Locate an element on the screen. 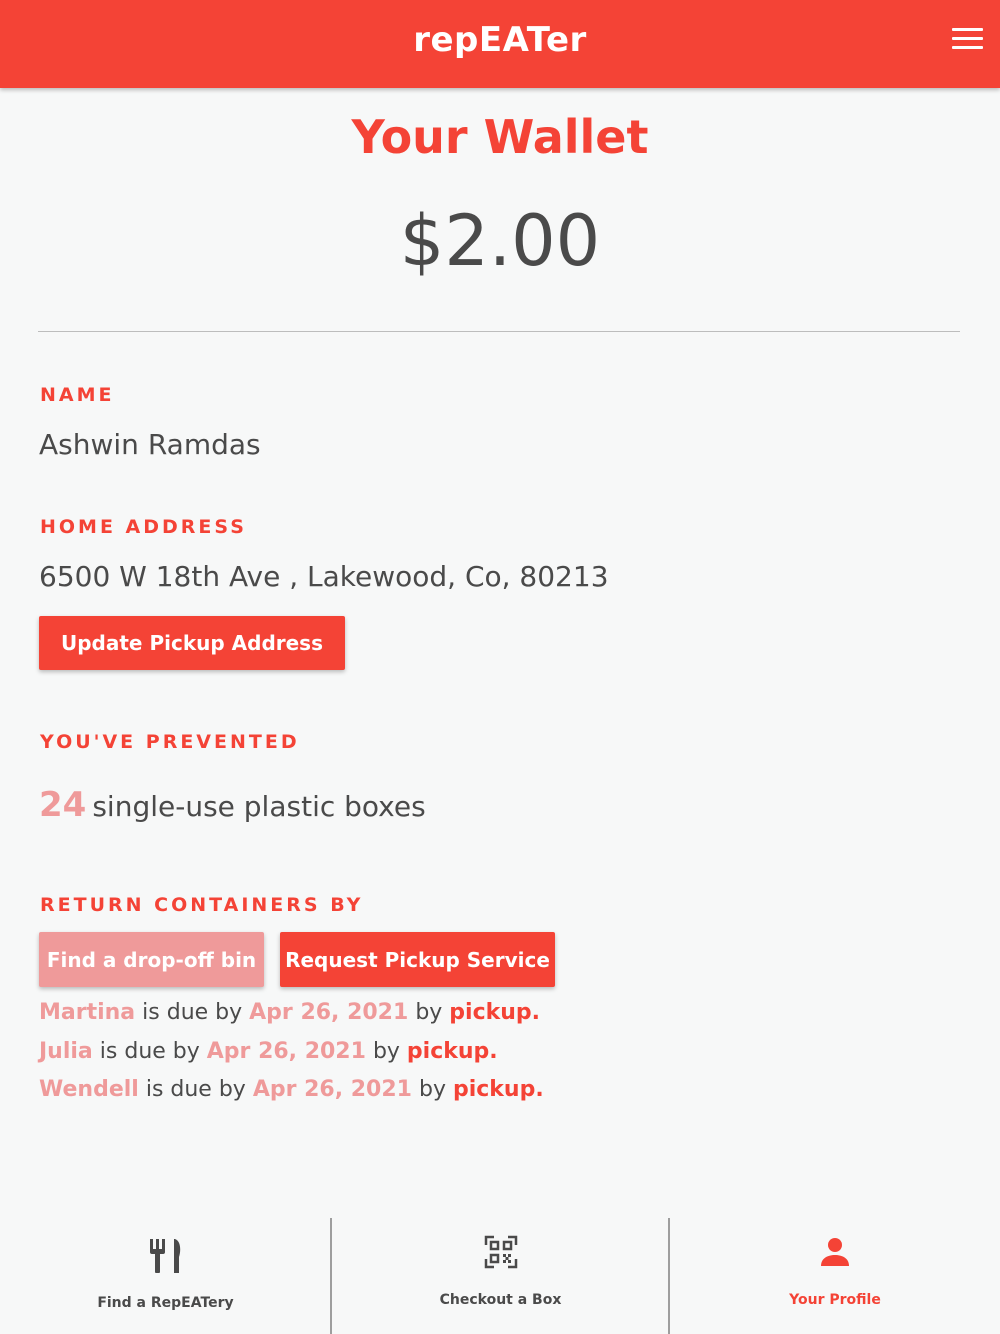 Image resolution: width=1000 pixels, height=1334 pixels. nav-label: Your Profile is located at coordinates (835, 1300).